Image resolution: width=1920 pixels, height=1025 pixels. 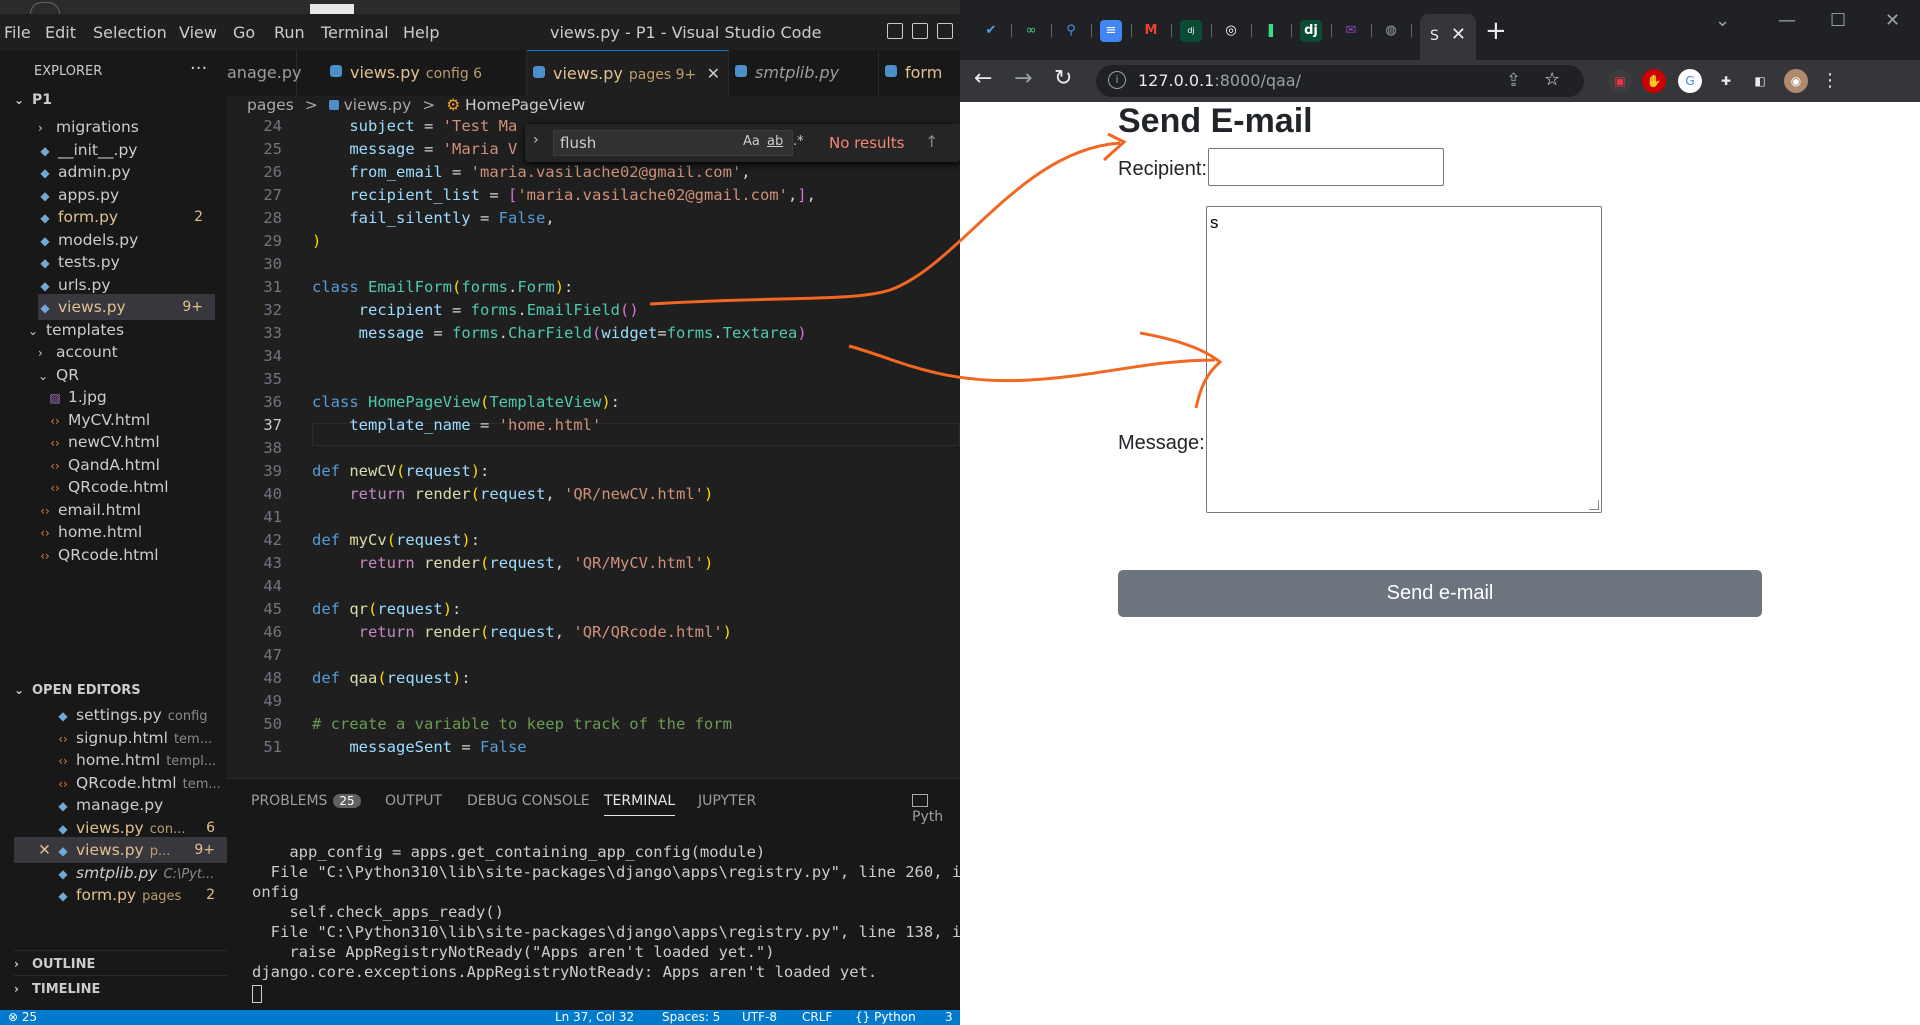 What do you see at coordinates (1391, 31) in the screenshot?
I see `globe-favicon-icon: ◍` at bounding box center [1391, 31].